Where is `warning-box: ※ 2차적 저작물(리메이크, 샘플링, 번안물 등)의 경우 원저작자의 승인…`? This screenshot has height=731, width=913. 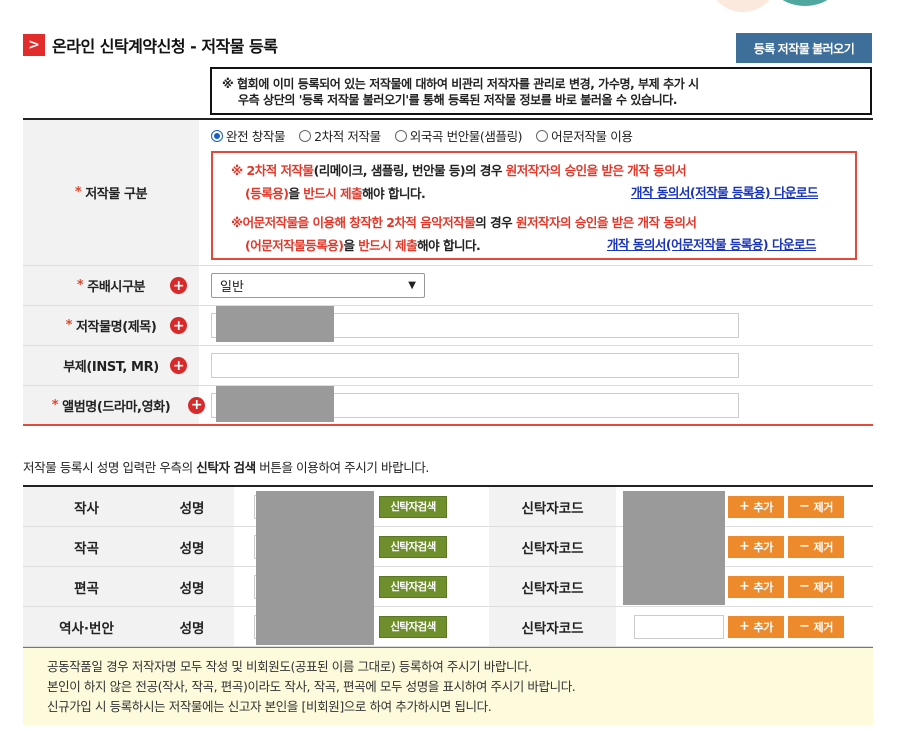 warning-box: ※ 2차적 저작물(리메이크, 샘플링, 번안물 등)의 경우 원저작자의 승인… is located at coordinates (534, 205).